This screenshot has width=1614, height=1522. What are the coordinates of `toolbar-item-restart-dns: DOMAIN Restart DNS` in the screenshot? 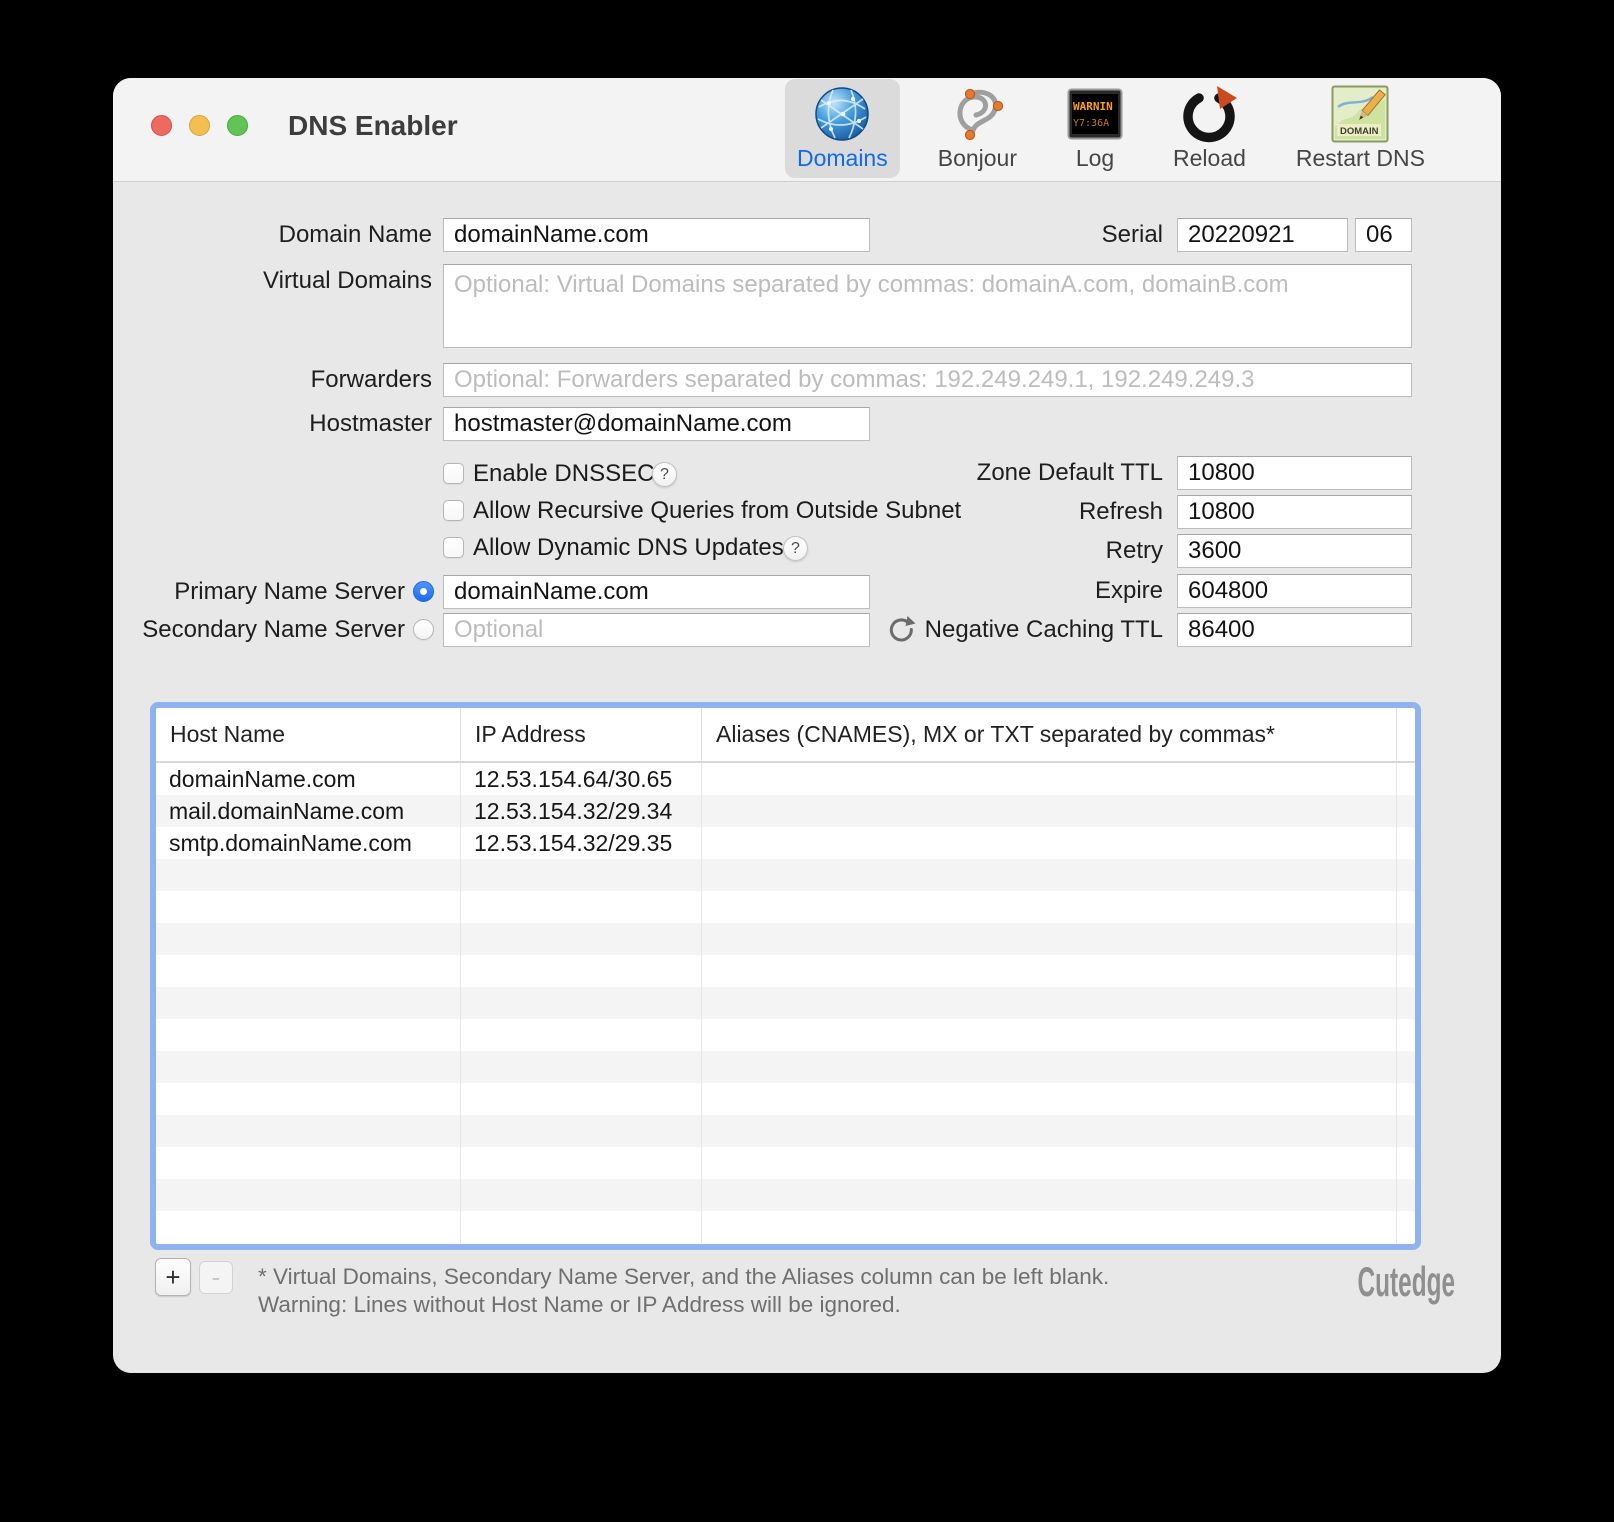 It's located at (1360, 128).